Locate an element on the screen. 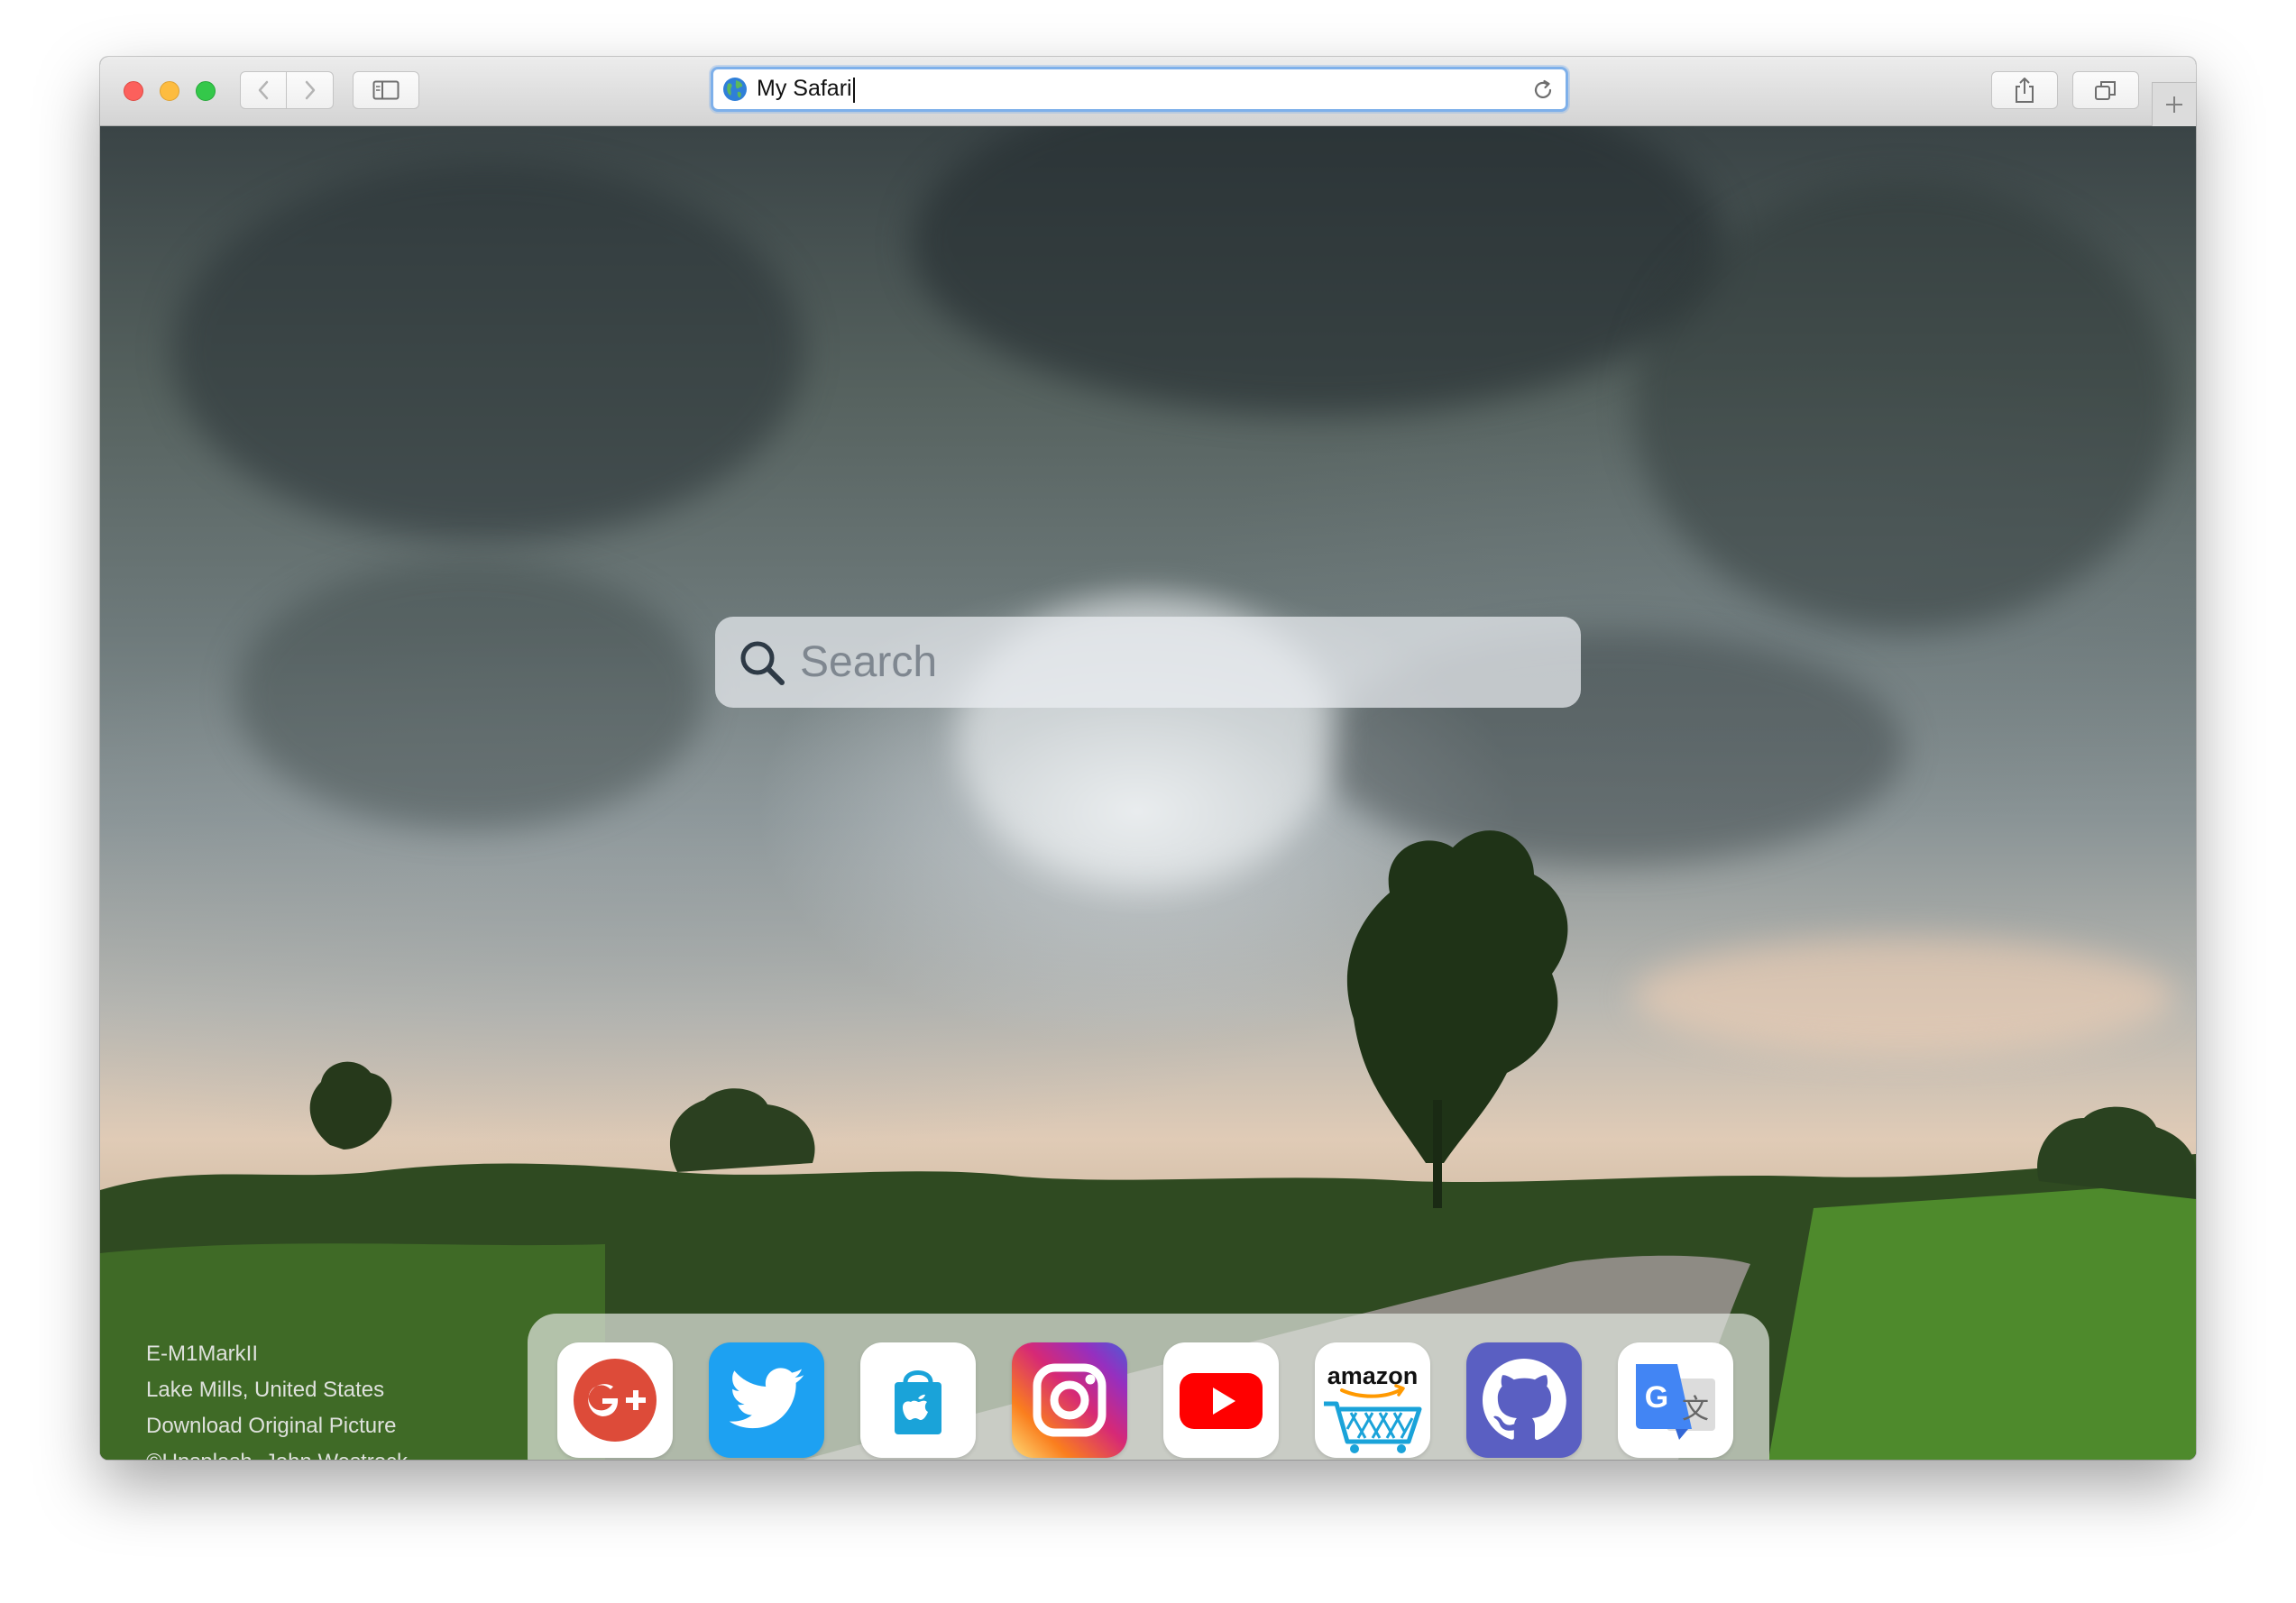  app-store-bag-icon is located at coordinates (918, 1402).